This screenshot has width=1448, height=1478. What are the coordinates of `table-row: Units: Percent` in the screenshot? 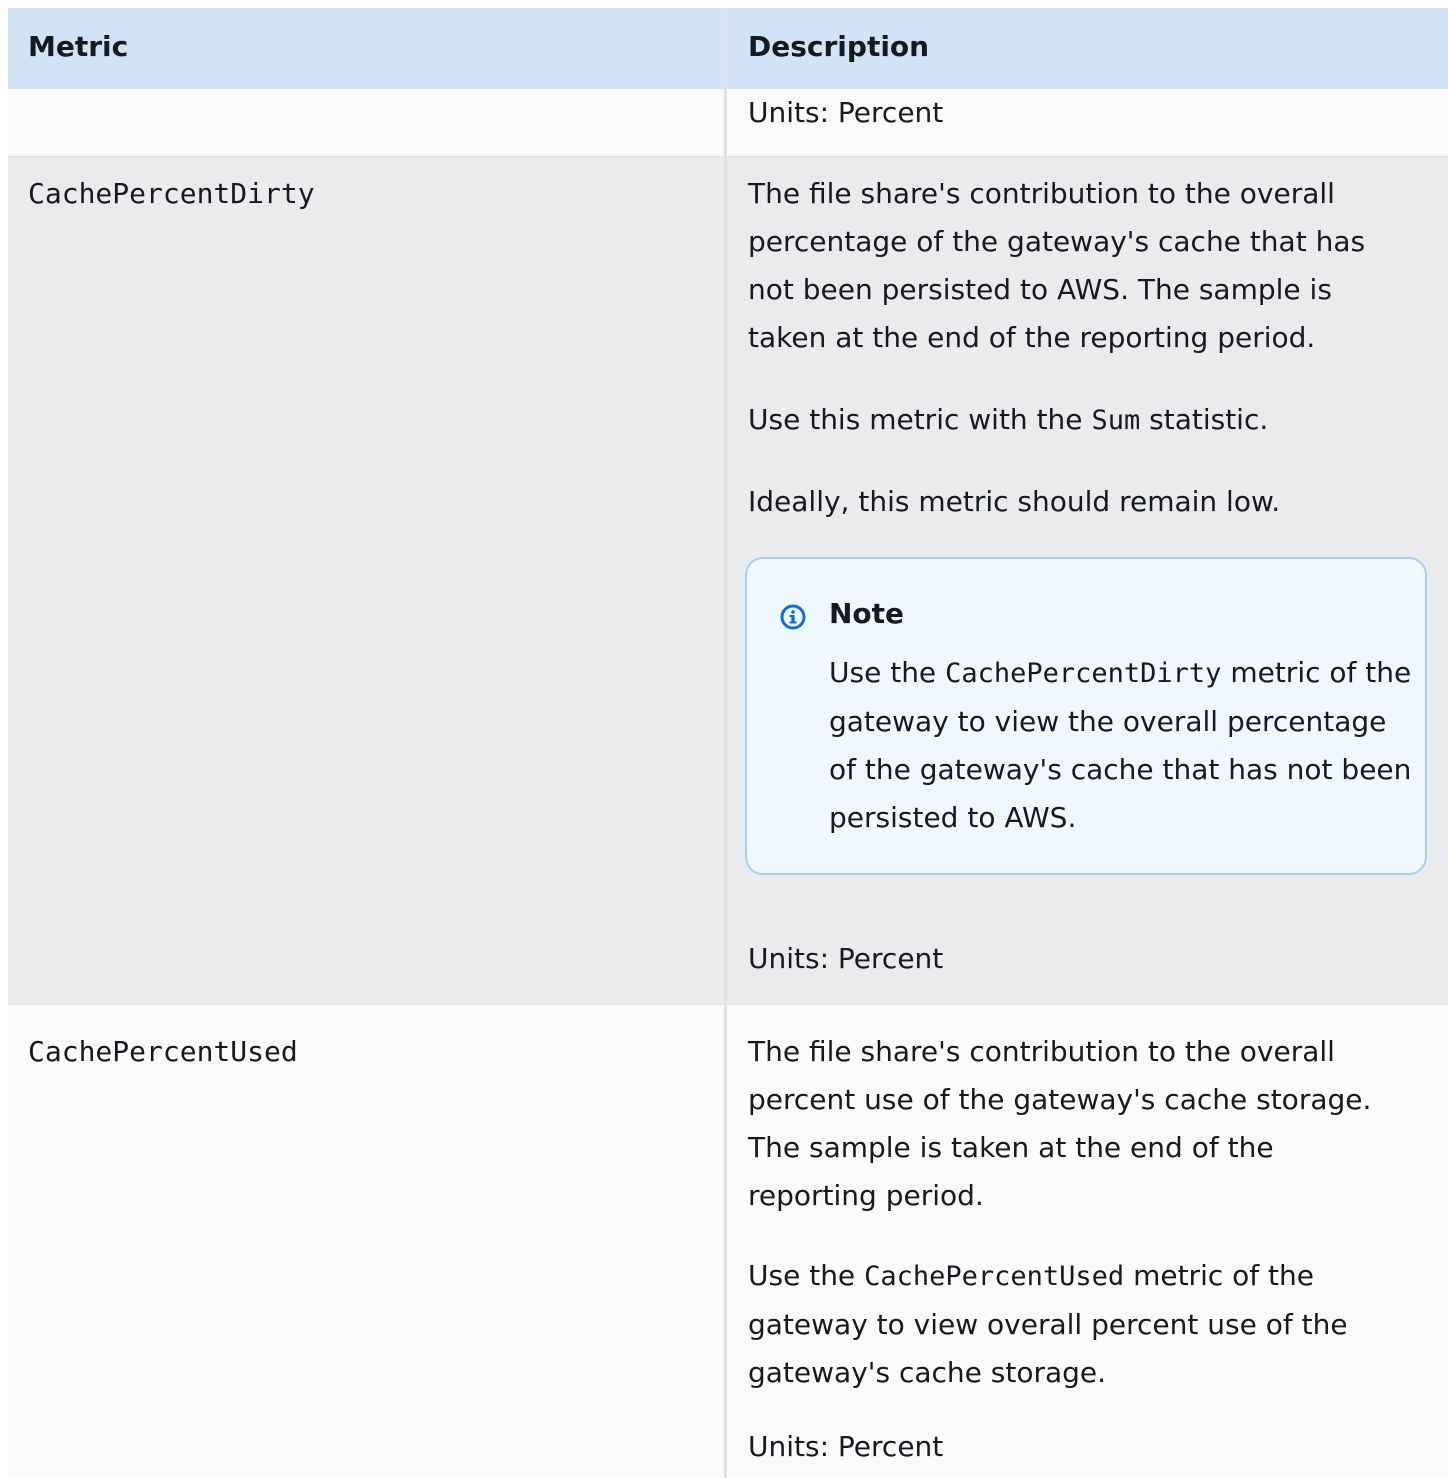 It's located at (728, 122).